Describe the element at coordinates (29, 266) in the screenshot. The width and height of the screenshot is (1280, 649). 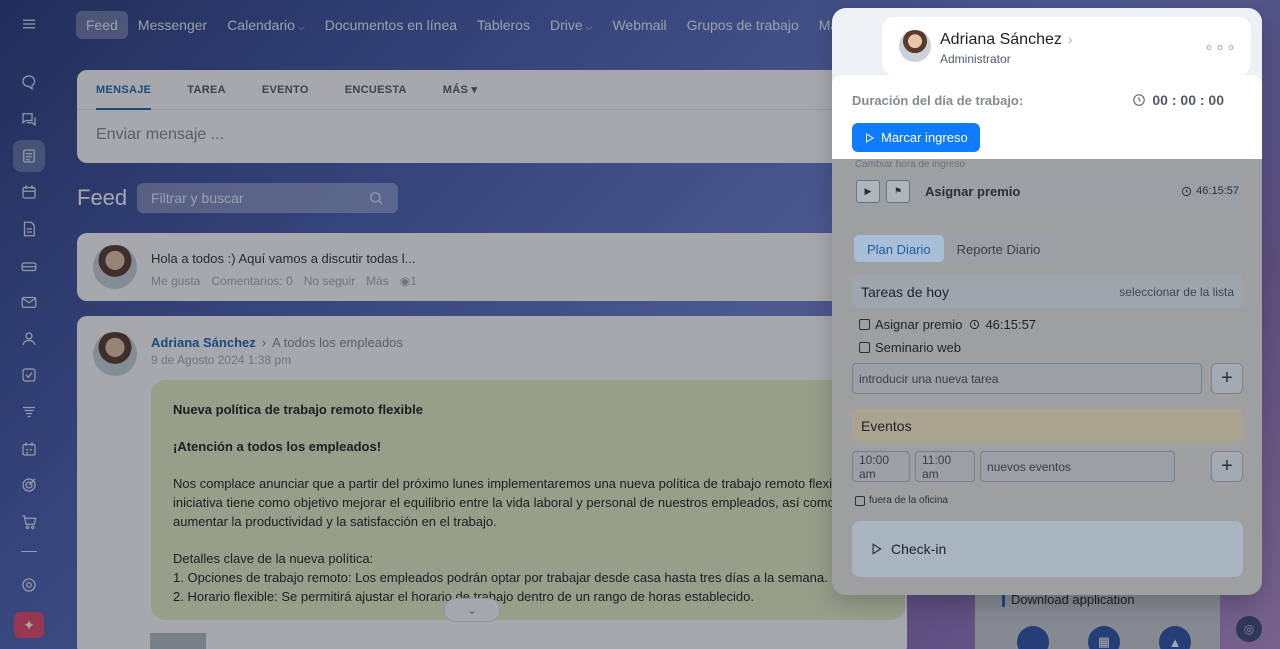
I see `drive-icon` at that location.